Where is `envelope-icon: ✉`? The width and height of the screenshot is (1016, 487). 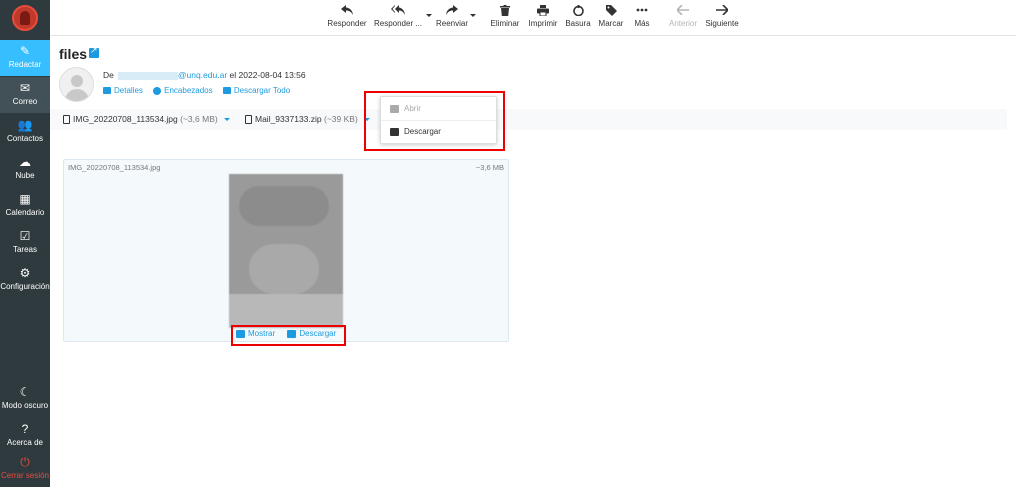 envelope-icon: ✉ is located at coordinates (25, 88).